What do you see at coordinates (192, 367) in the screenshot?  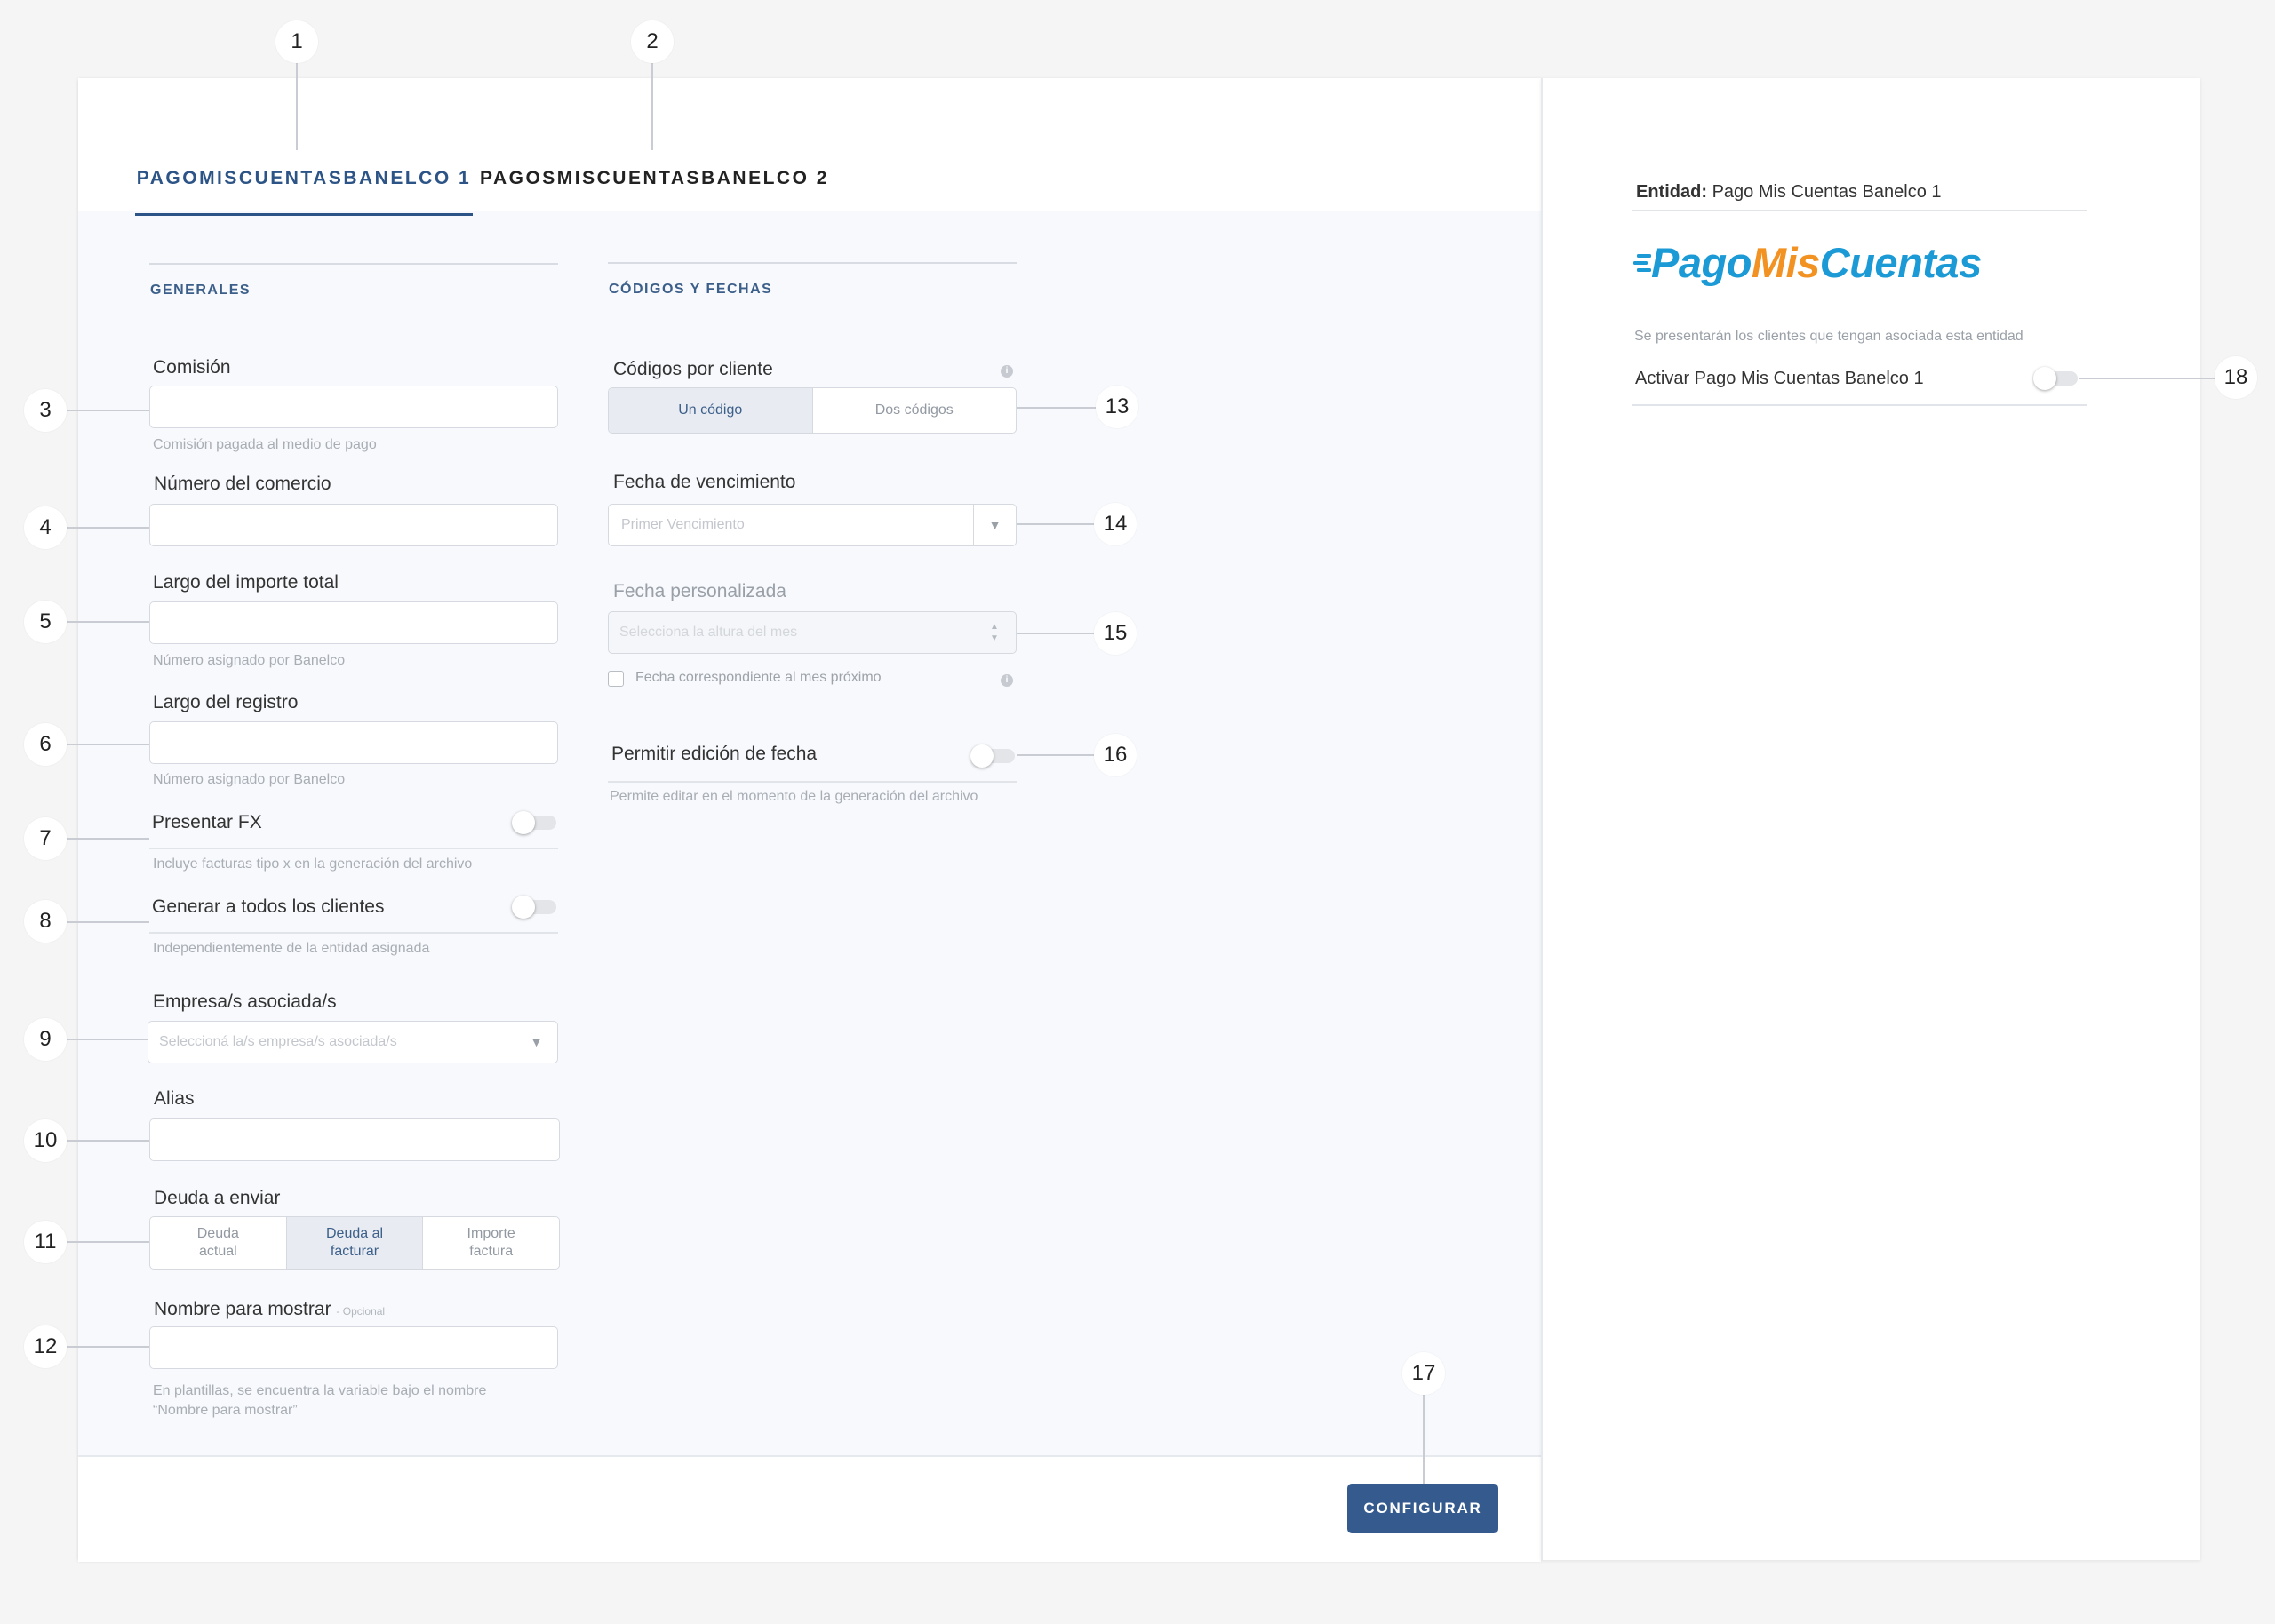 I see `comision-label: Comisión` at bounding box center [192, 367].